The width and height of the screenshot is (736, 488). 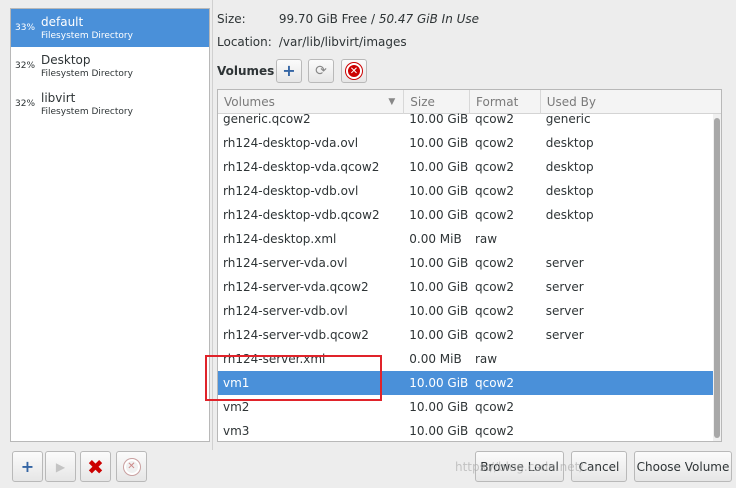 I want to click on table-row: rh124-server-vdb.ovl 10.00 GiB qcow2 server, so click(x=469, y=311).